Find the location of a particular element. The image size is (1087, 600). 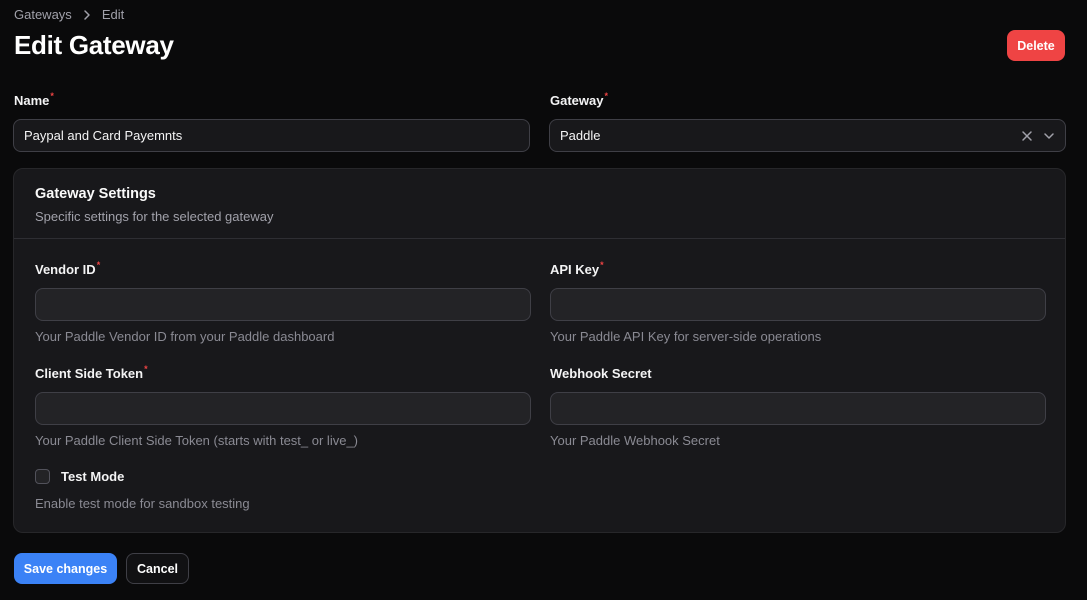

gateway-field: Gateway* Paddle is located at coordinates (807, 121).